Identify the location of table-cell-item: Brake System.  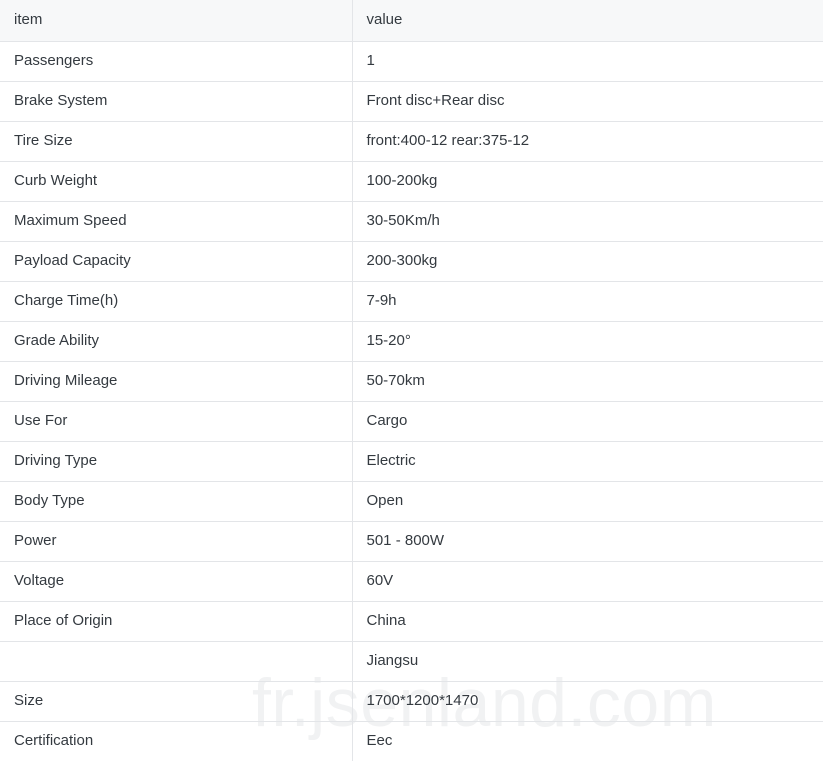
(176, 101).